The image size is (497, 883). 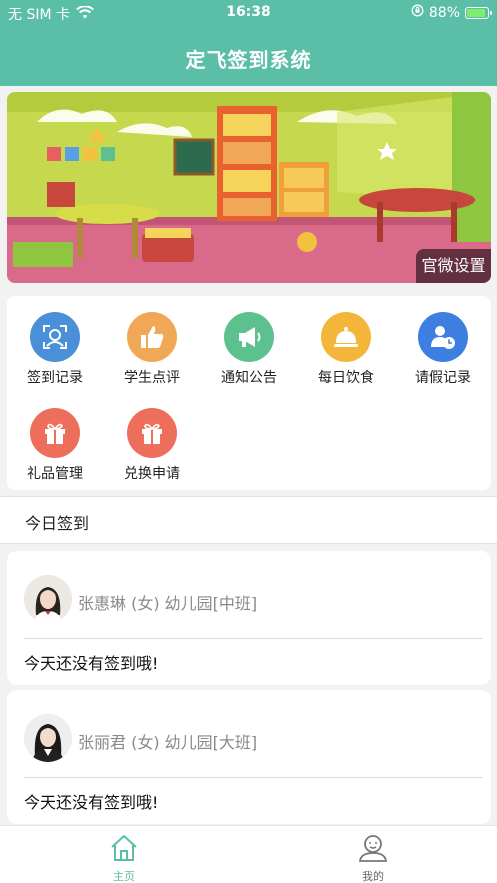 I want to click on battery-percent: 88%, so click(x=444, y=12).